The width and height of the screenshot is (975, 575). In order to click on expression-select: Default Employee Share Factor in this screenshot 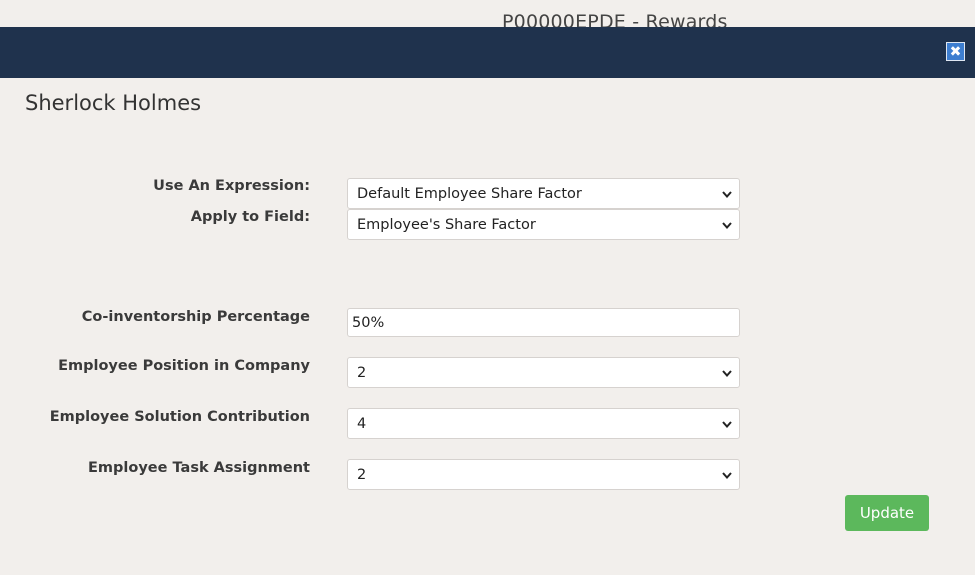, I will do `click(543, 193)`.